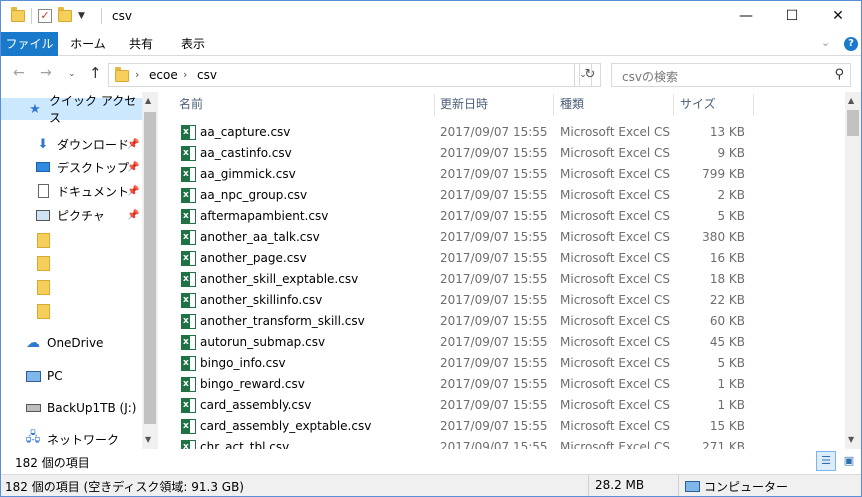 The height and width of the screenshot is (497, 862). What do you see at coordinates (71, 215) in the screenshot?
I see `sidebar-item-pictures: ピクチャ 📌` at bounding box center [71, 215].